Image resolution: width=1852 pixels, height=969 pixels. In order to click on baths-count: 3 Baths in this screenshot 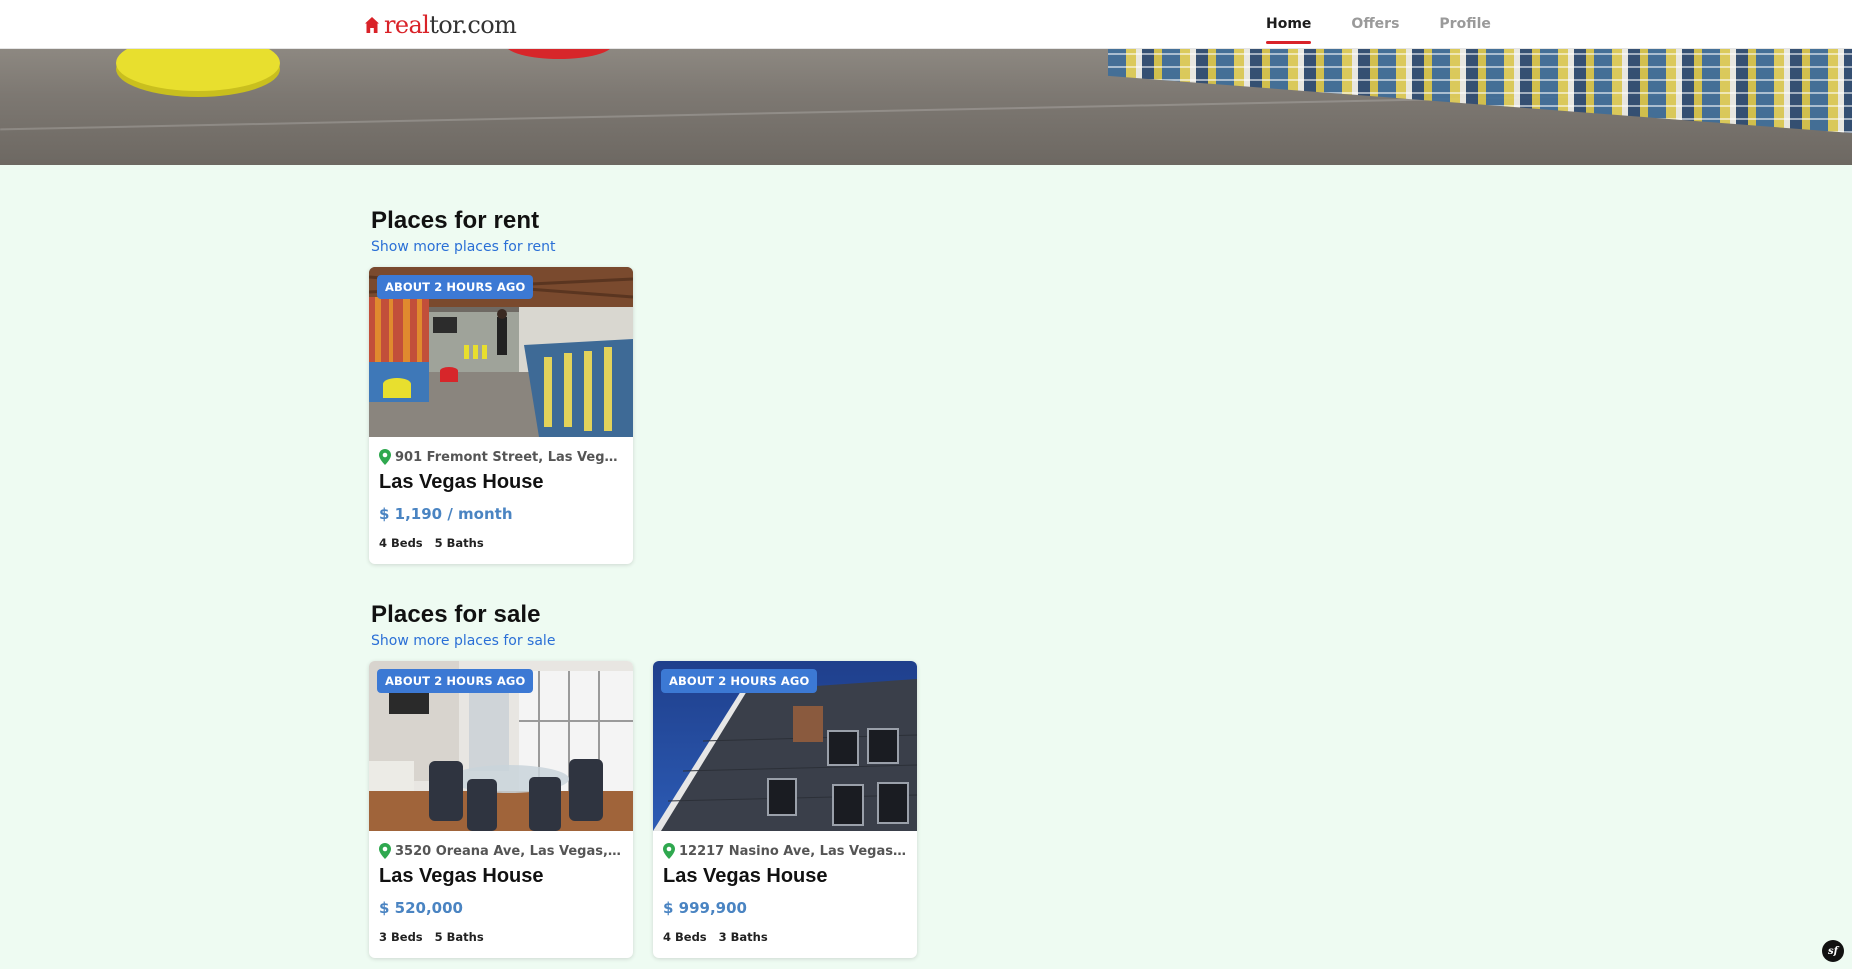, I will do `click(743, 937)`.